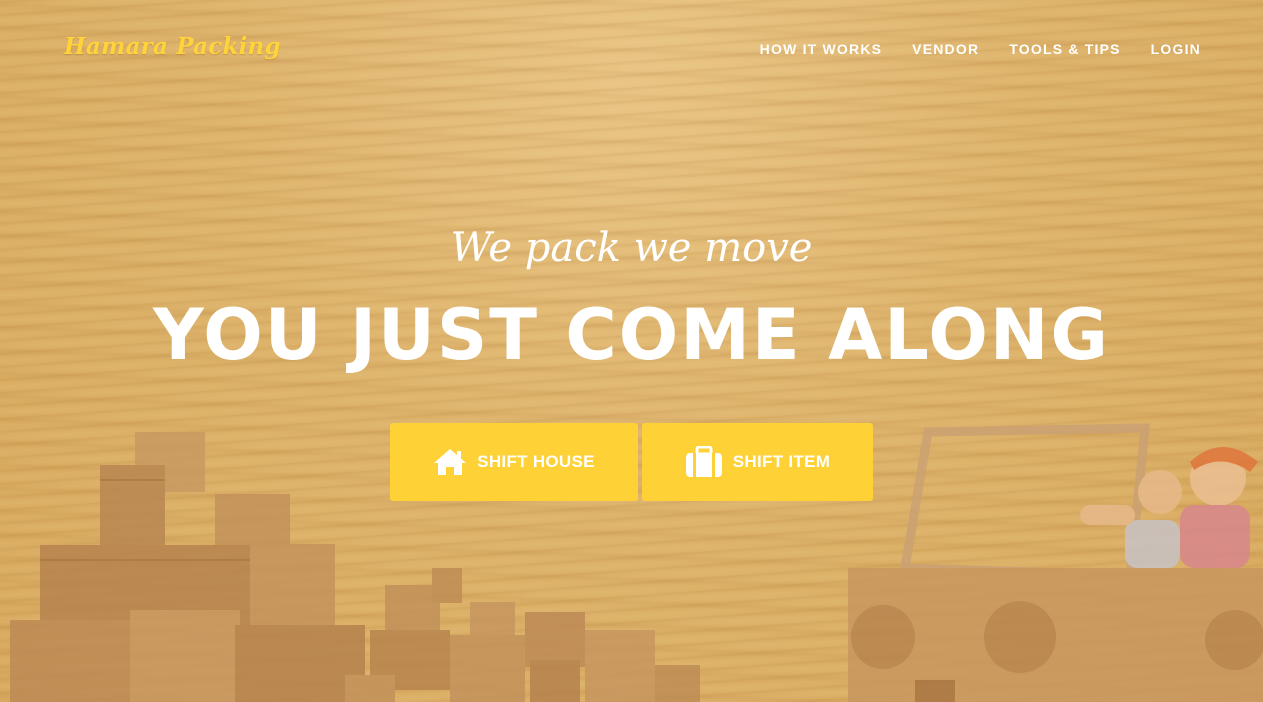  Describe the element at coordinates (945, 49) in the screenshot. I see `nav-item-vendor: VENDOR` at that location.